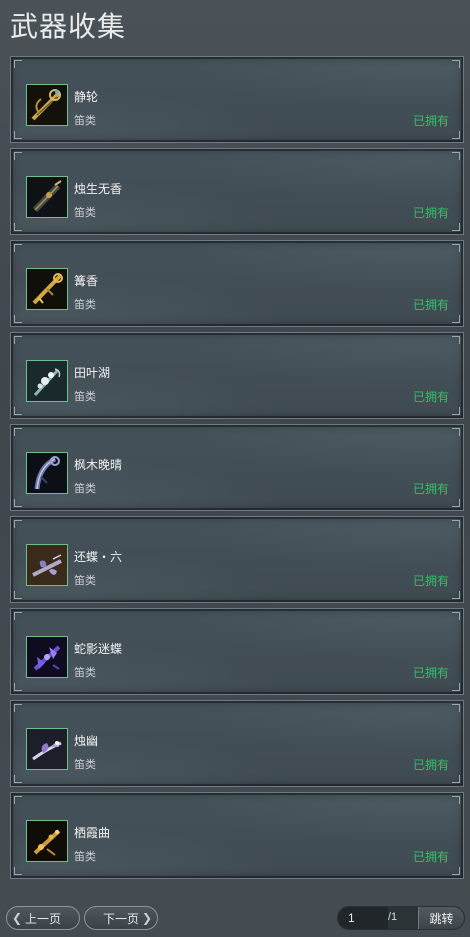  What do you see at coordinates (237, 743) in the screenshot?
I see `weapon-card: 烛幽 笛类 已拥有` at bounding box center [237, 743].